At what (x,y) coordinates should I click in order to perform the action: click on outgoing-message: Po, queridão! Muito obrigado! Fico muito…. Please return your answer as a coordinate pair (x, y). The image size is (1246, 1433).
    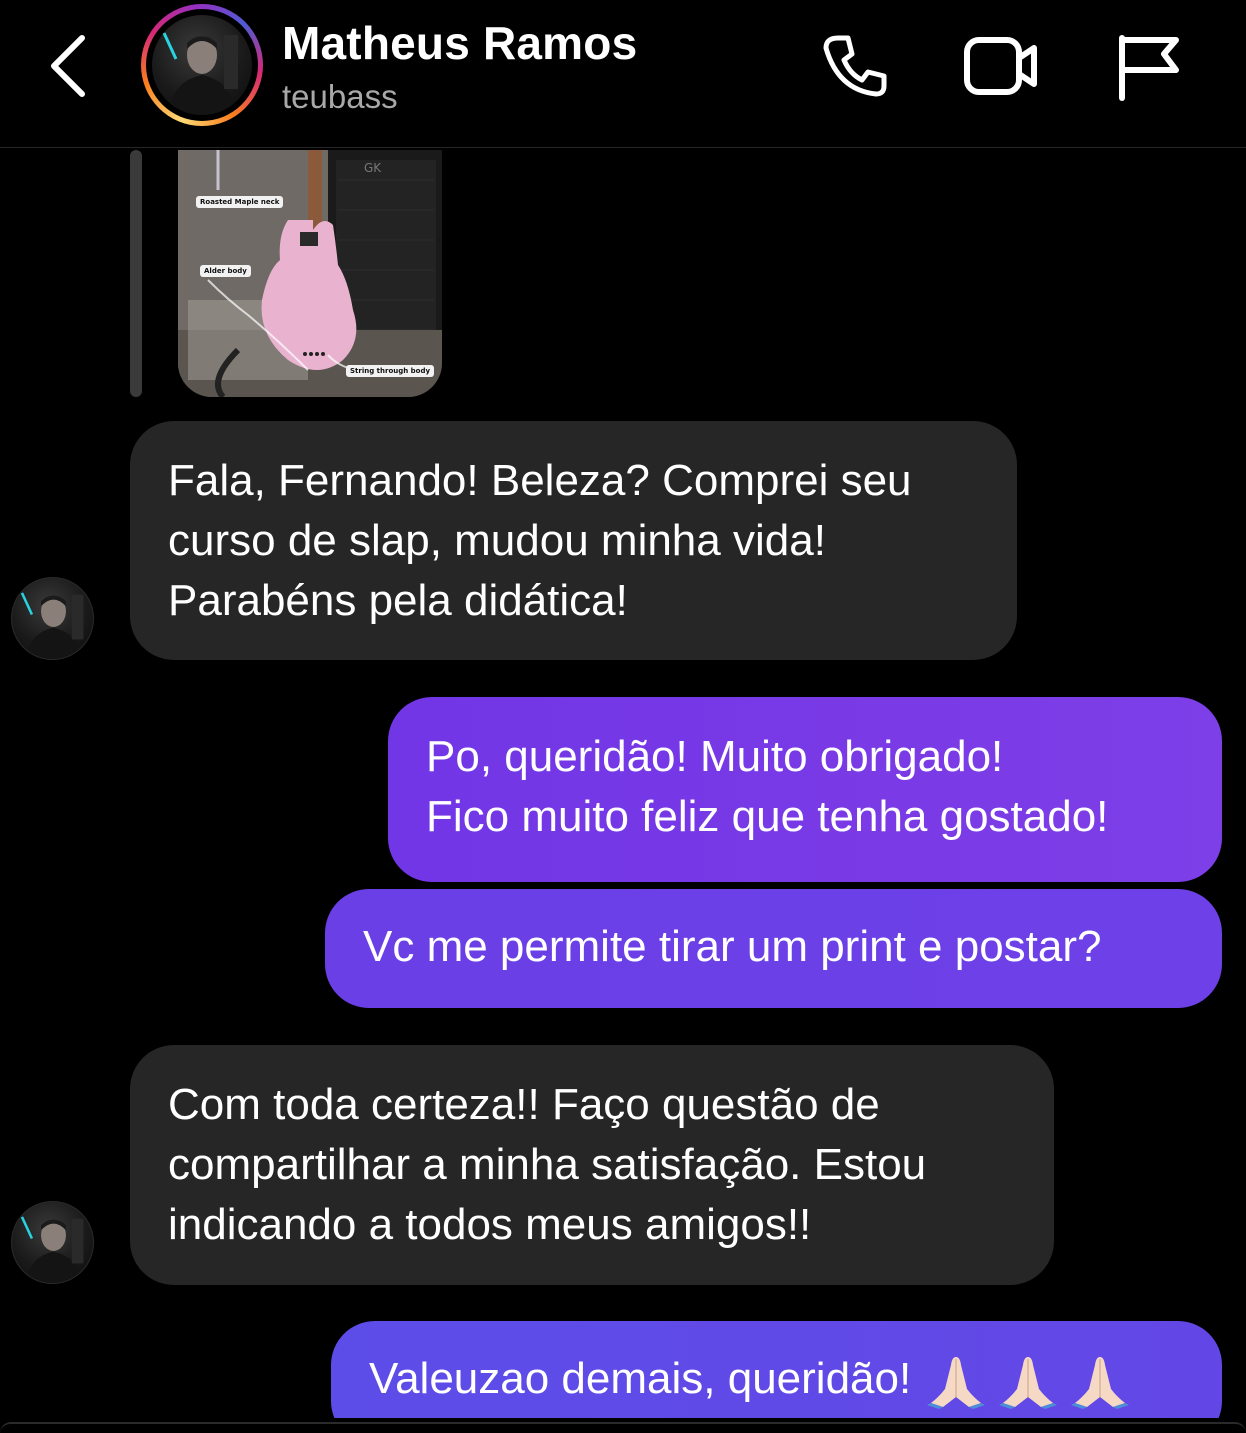
    Looking at the image, I should click on (805, 789).